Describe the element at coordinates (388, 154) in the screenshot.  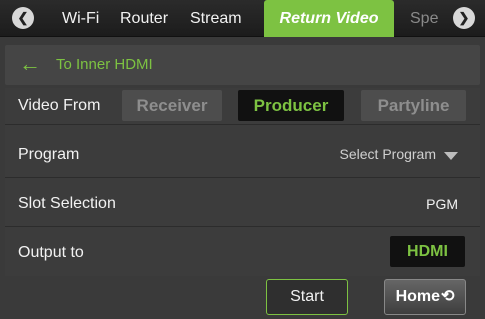
I see `program-select: Select Program` at that location.